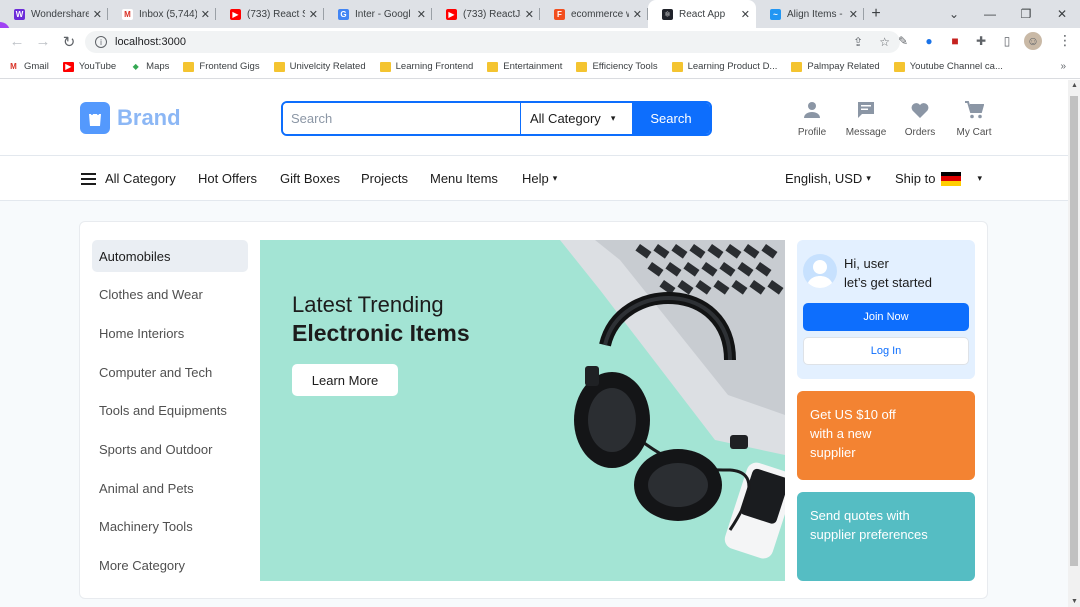 The width and height of the screenshot is (1080, 607). Describe the element at coordinates (170, 488) in the screenshot. I see `category-item: Animal and Pets` at that location.